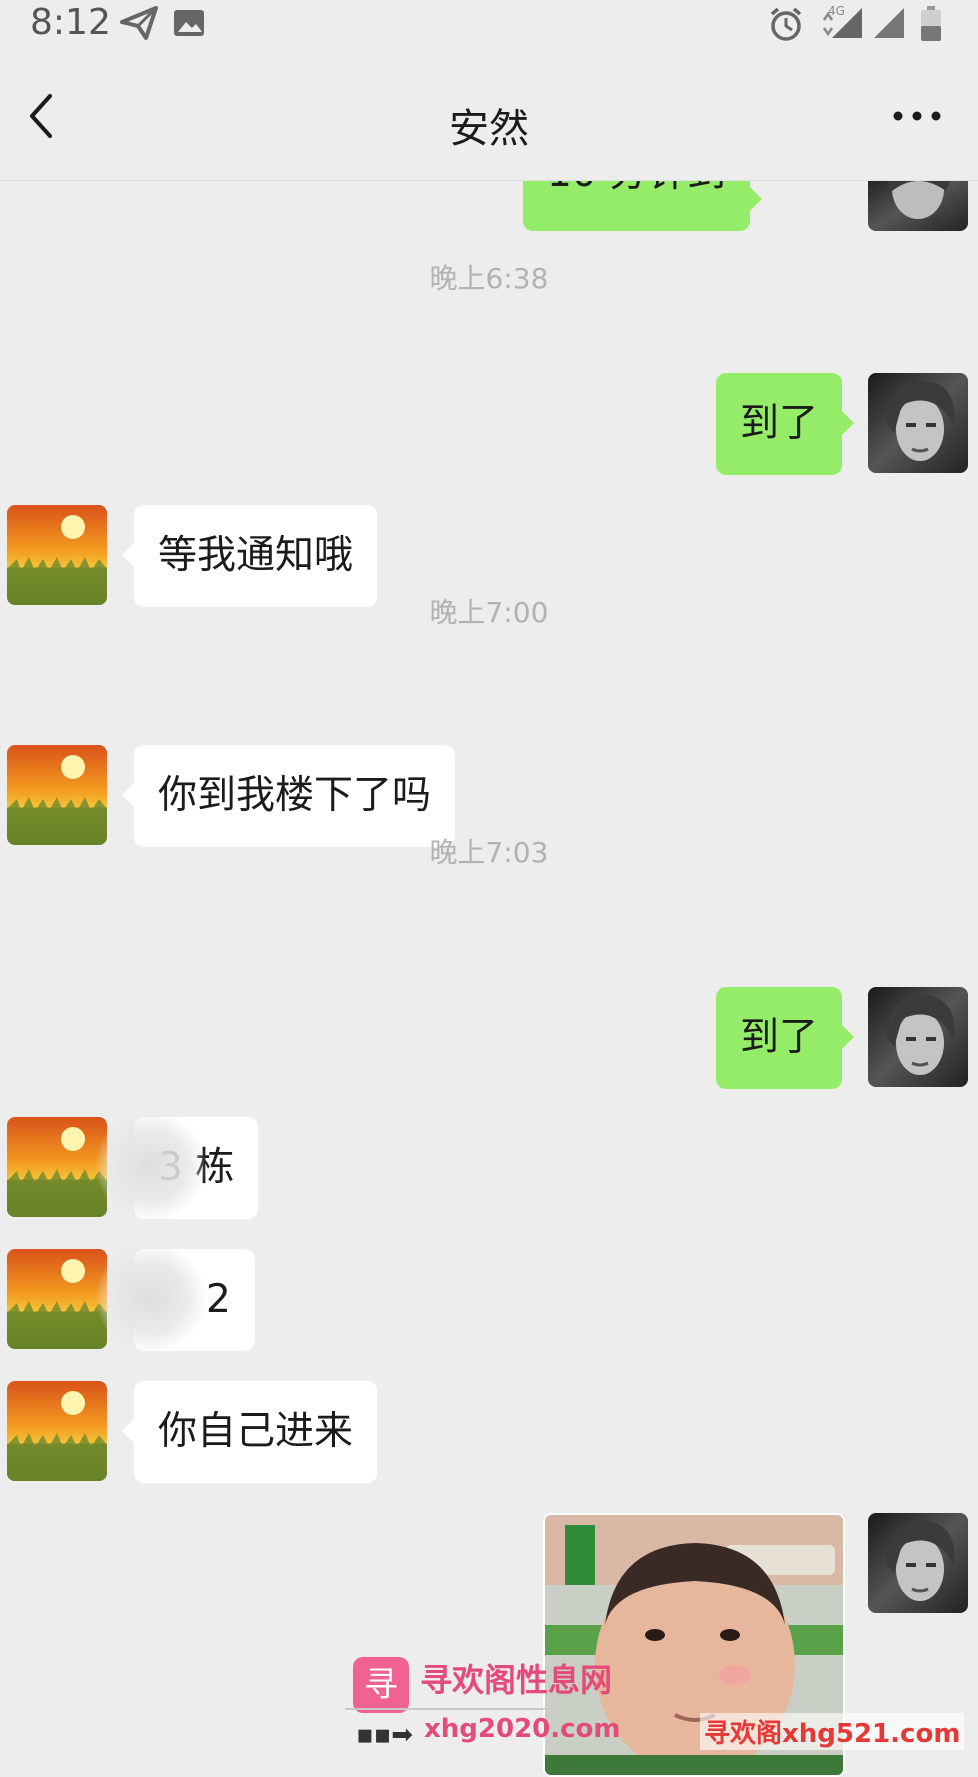 This screenshot has height=1777, width=978. Describe the element at coordinates (295, 795) in the screenshot. I see `message-text: 你到我楼下了吗` at that location.